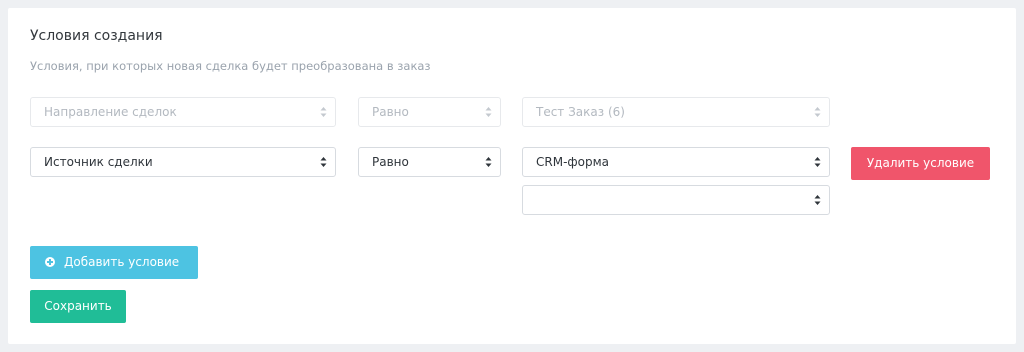 The image size is (1024, 352). What do you see at coordinates (96, 36) in the screenshot?
I see `section-title: Условия создания` at bounding box center [96, 36].